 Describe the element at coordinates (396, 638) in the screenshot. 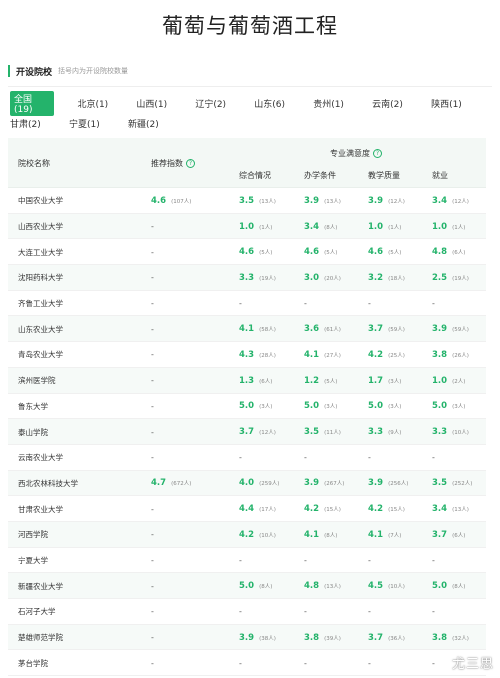

I see `rater-count: (36人)` at that location.